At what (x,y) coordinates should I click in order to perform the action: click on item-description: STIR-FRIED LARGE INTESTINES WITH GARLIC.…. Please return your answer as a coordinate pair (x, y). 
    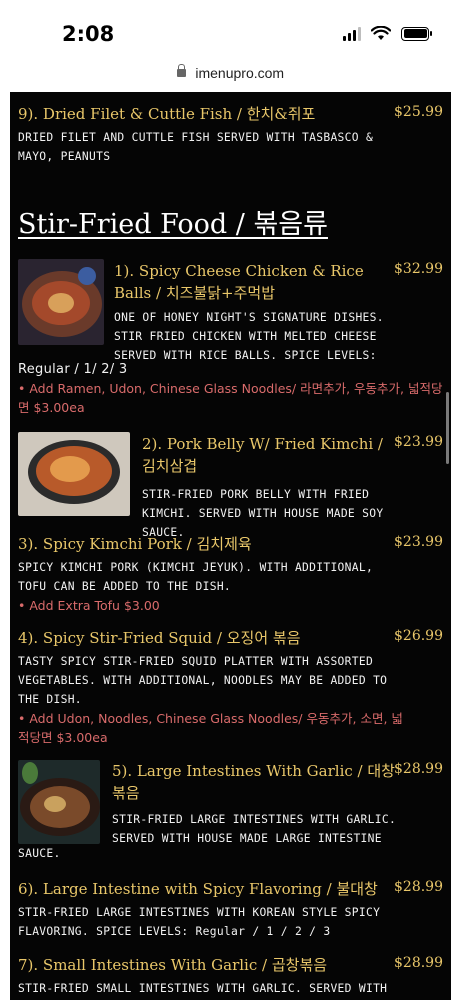
    Looking at the image, I should click on (254, 829).